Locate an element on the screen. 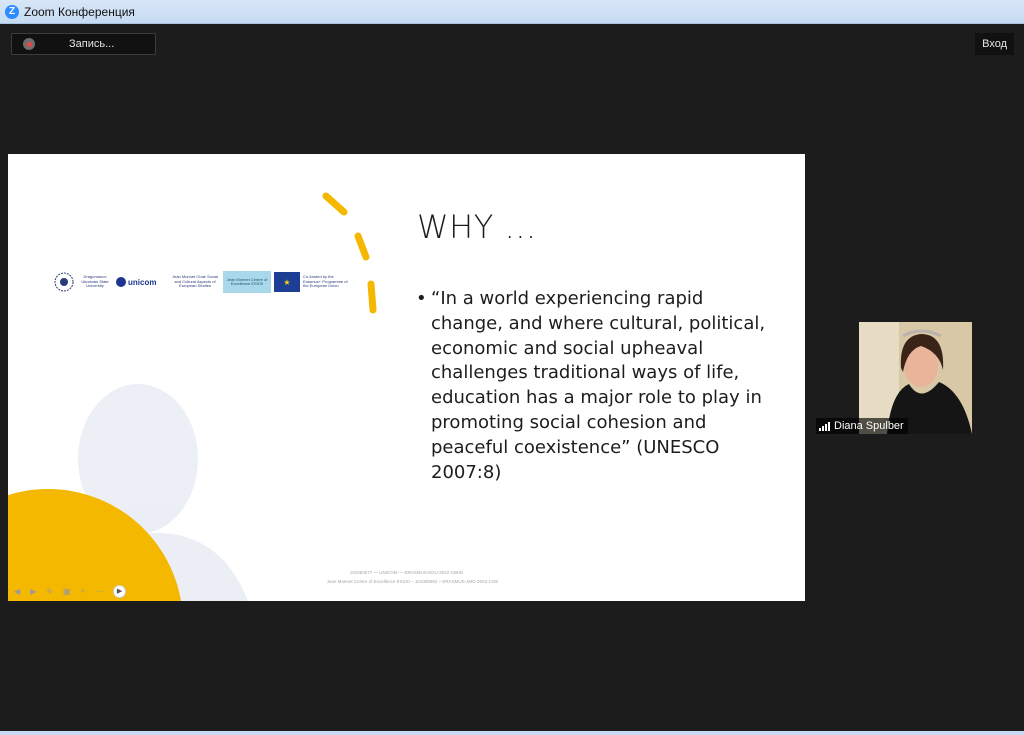 This screenshot has width=1024, height=735. university-logo: Dragomanov Ukrainian State University is located at coordinates (85, 282).